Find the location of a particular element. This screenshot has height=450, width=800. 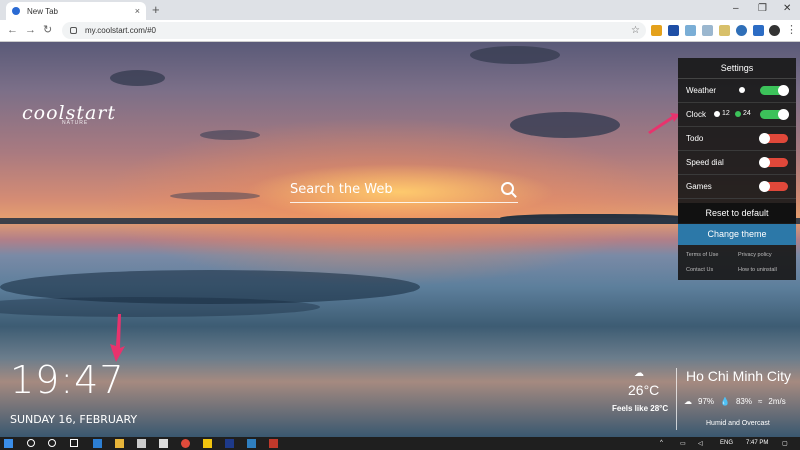

notification-icon: ▢ is located at coordinates (785, 443).